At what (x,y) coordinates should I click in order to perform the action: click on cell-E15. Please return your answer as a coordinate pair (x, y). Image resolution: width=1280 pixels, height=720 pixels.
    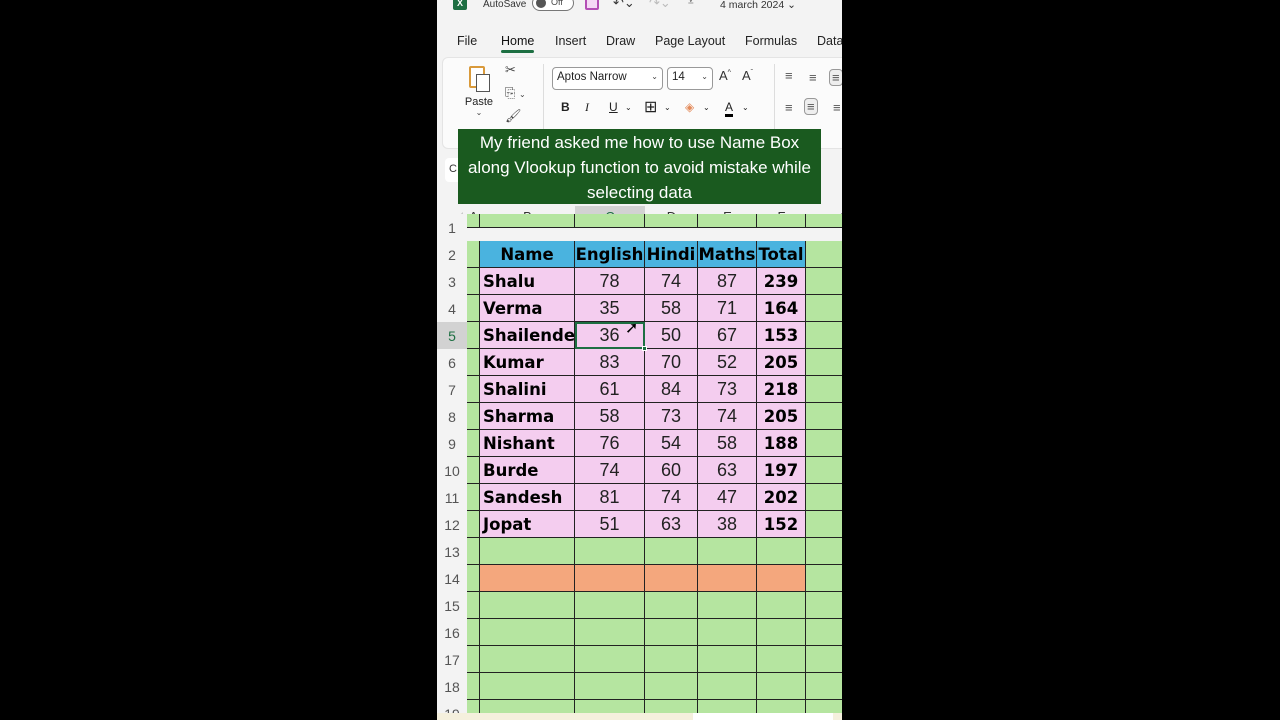
    Looking at the image, I should click on (727, 605).